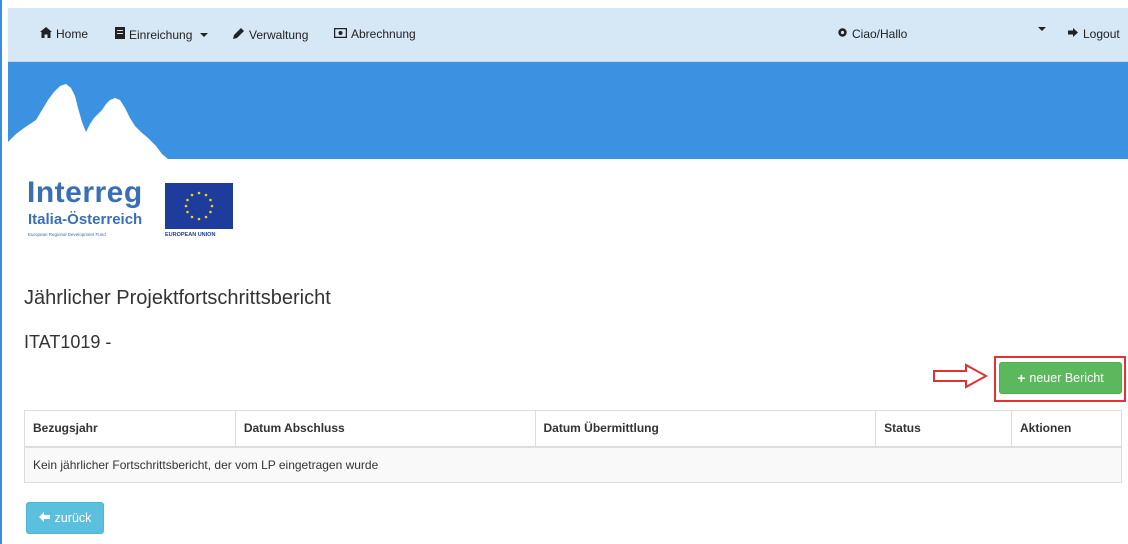 The image size is (1128, 544). I want to click on column-header-bezugsjahr: Bezugsjahr, so click(130, 429).